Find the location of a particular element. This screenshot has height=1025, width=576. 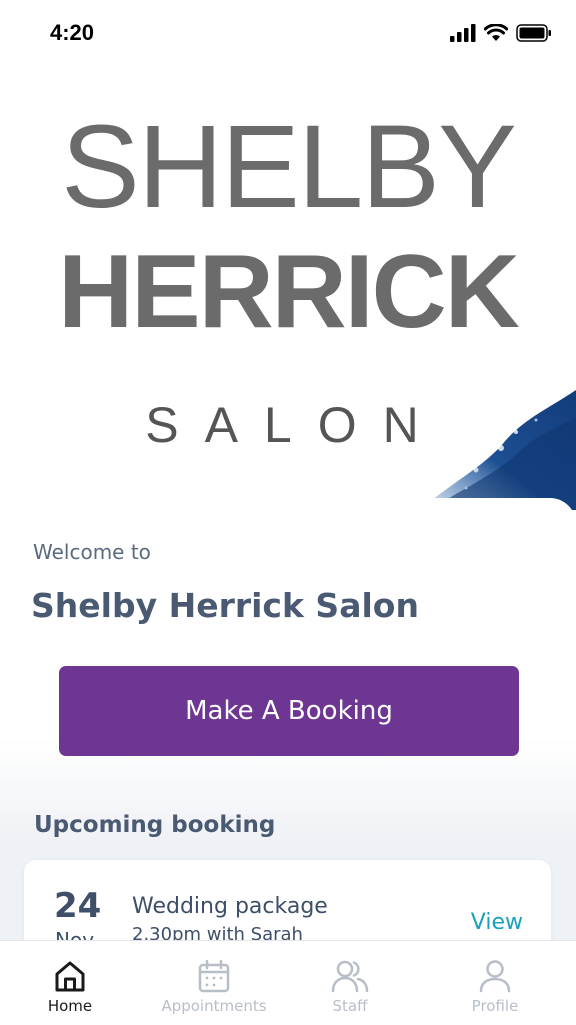

tab-home: Home is located at coordinates (70, 983).